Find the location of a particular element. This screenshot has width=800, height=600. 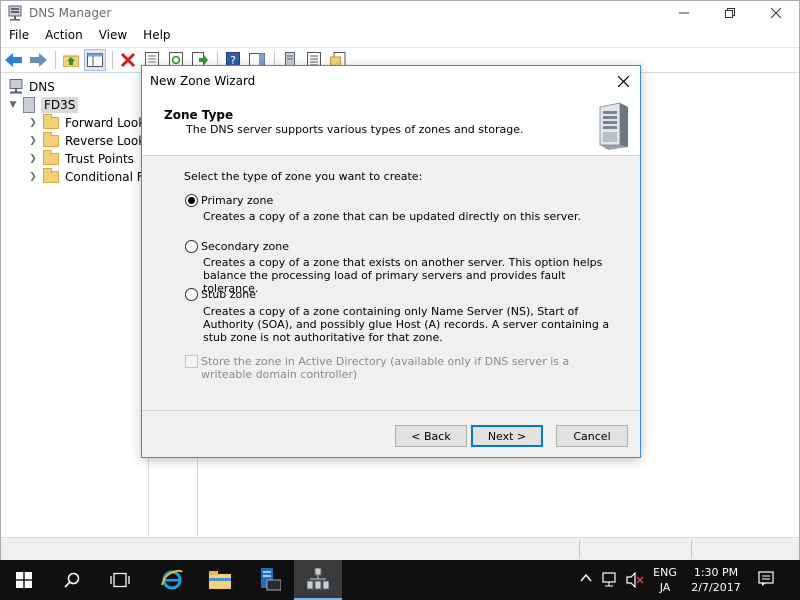

menu-file: File is located at coordinates (19, 35).